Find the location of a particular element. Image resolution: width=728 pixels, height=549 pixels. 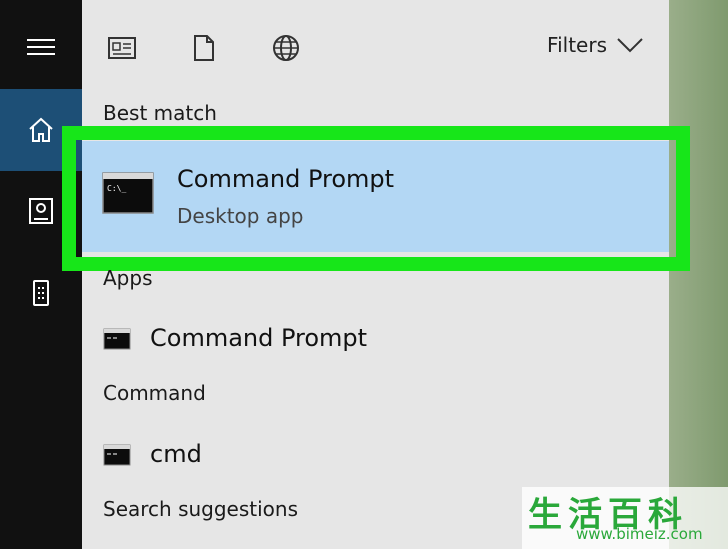

filters-label: Filters is located at coordinates (577, 45).